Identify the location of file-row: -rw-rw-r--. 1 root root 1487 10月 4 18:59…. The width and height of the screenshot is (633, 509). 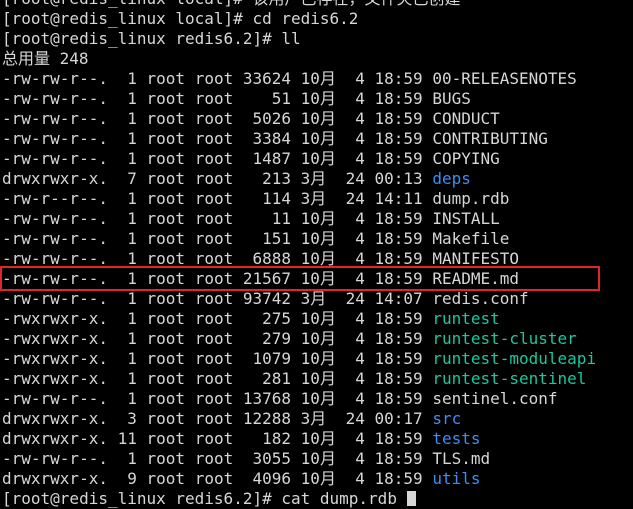
(317, 159).